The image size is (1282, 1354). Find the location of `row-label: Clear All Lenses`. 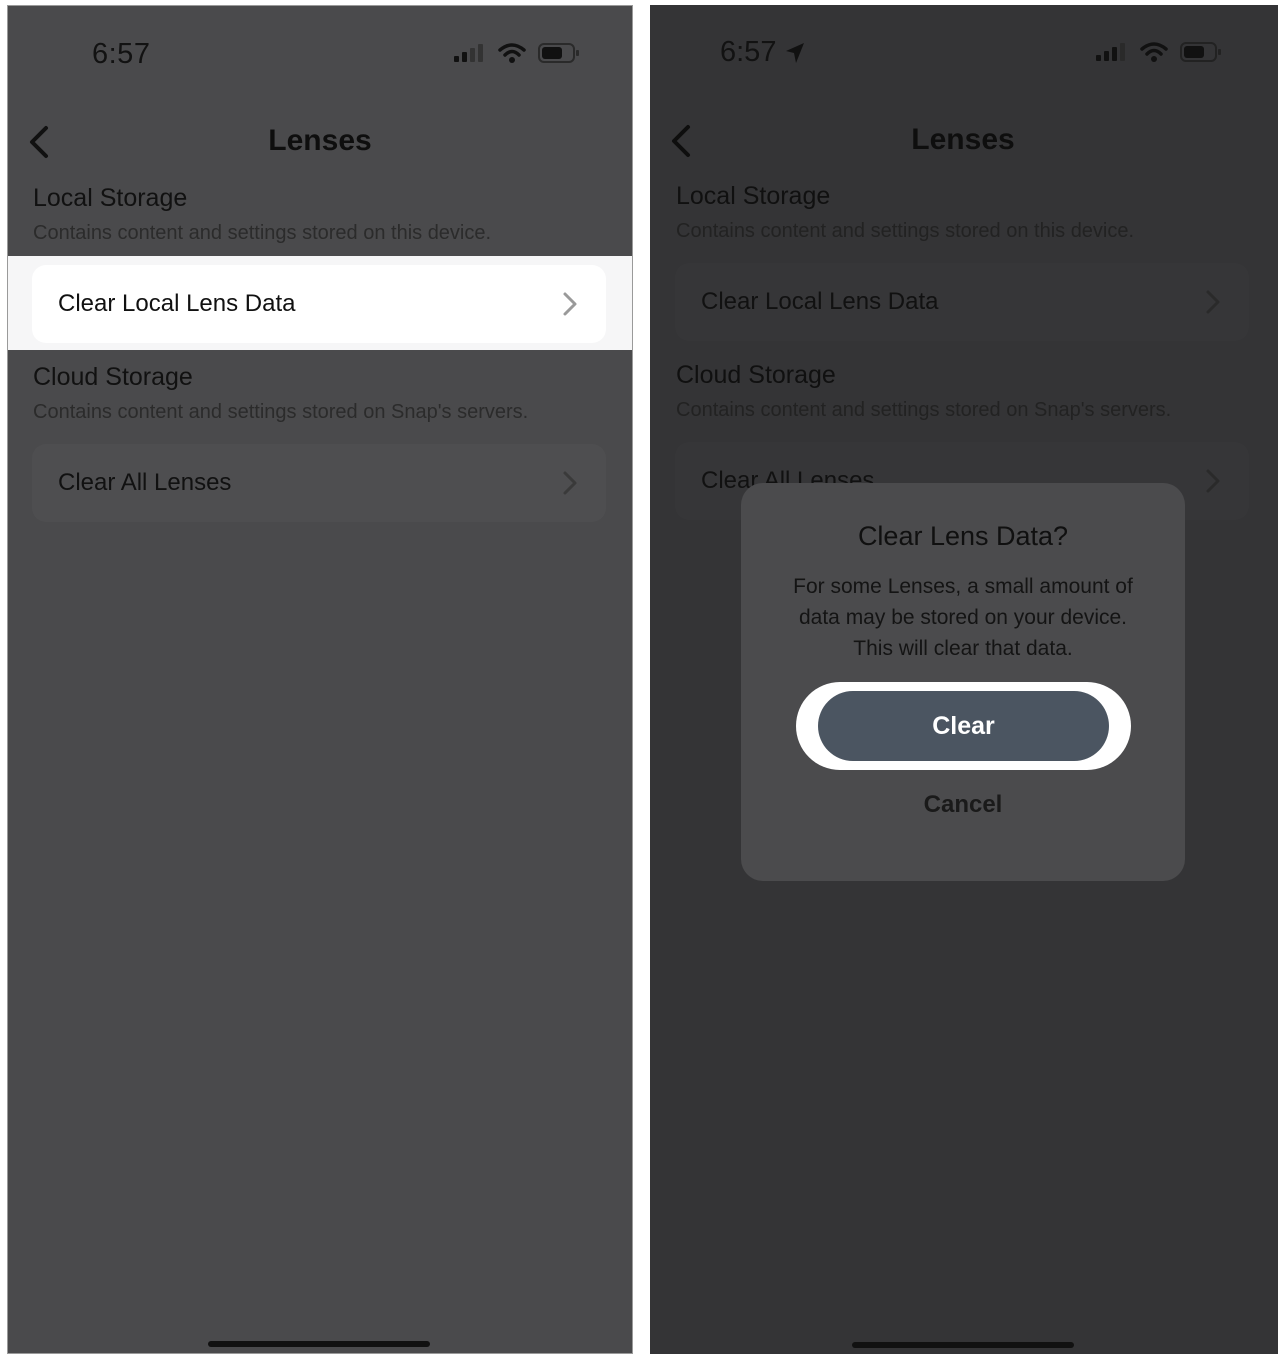

row-label: Clear All Lenses is located at coordinates (145, 482).